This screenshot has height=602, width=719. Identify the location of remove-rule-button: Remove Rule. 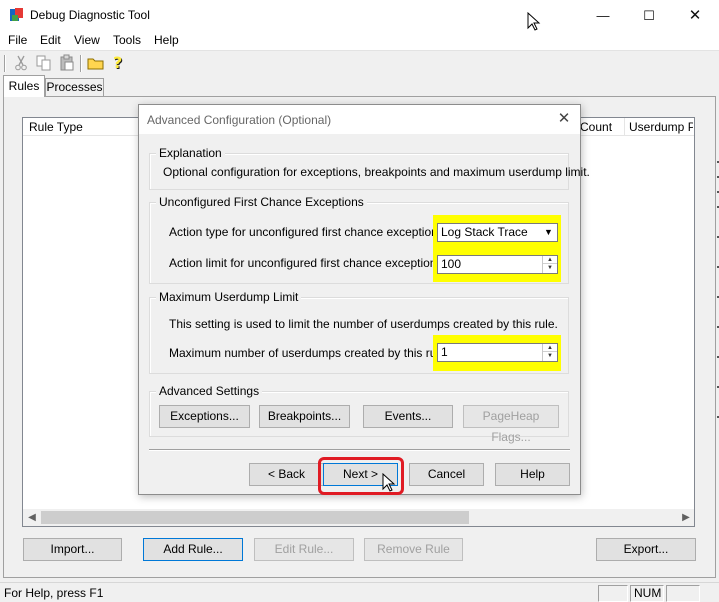
(413, 549).